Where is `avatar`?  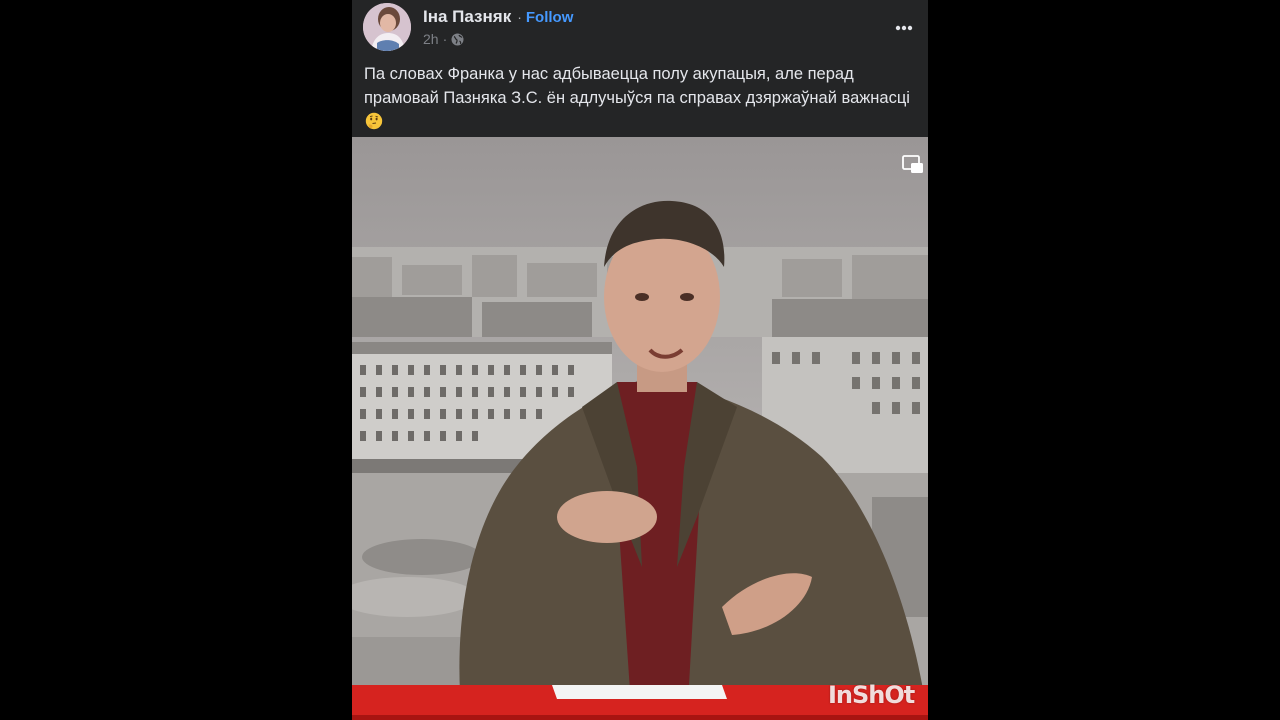
avatar is located at coordinates (387, 27).